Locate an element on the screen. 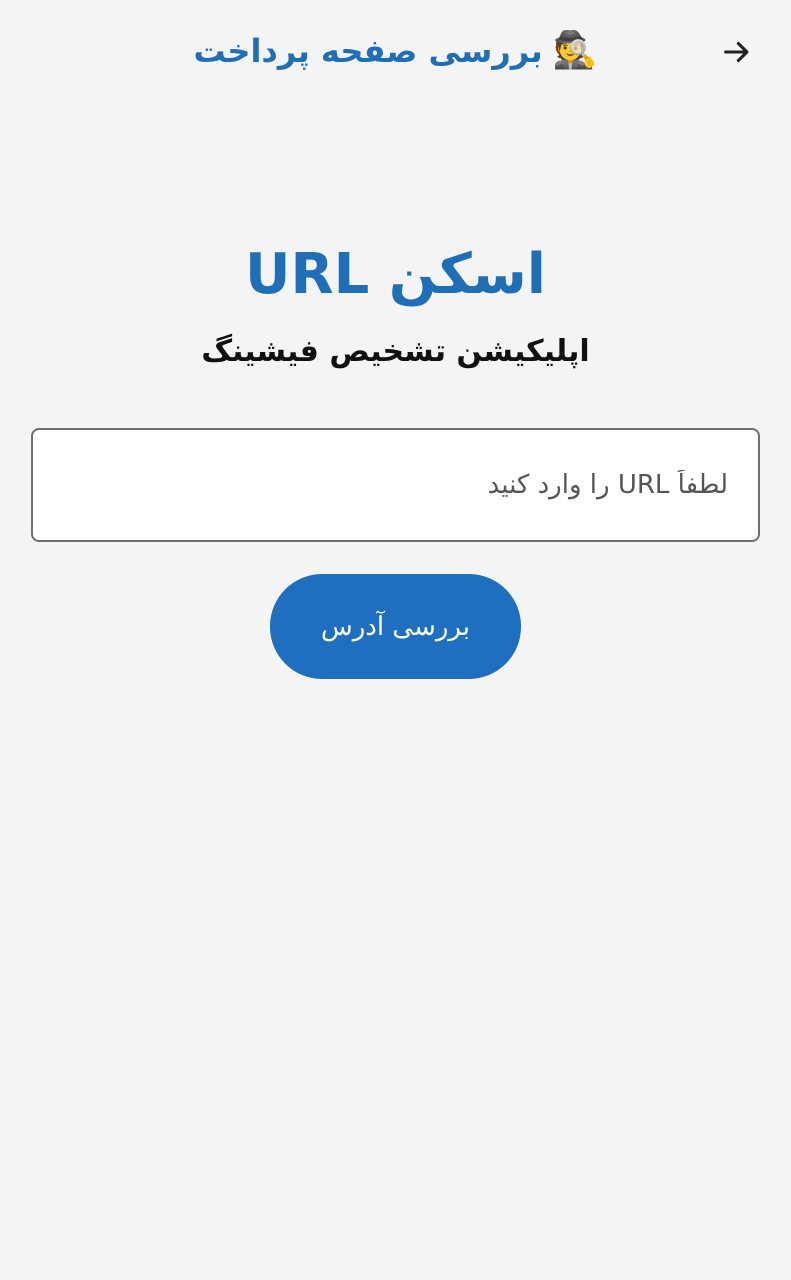  subtitle: اپلیکیشن تشخیص فیشینگ is located at coordinates (395, 351).